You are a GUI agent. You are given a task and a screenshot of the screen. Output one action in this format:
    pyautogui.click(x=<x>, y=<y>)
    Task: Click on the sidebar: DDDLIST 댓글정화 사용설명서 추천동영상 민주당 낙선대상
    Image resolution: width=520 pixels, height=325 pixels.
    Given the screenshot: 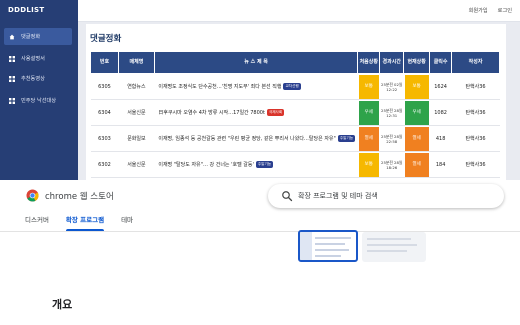 What is the action you would take?
    pyautogui.click(x=39, y=90)
    